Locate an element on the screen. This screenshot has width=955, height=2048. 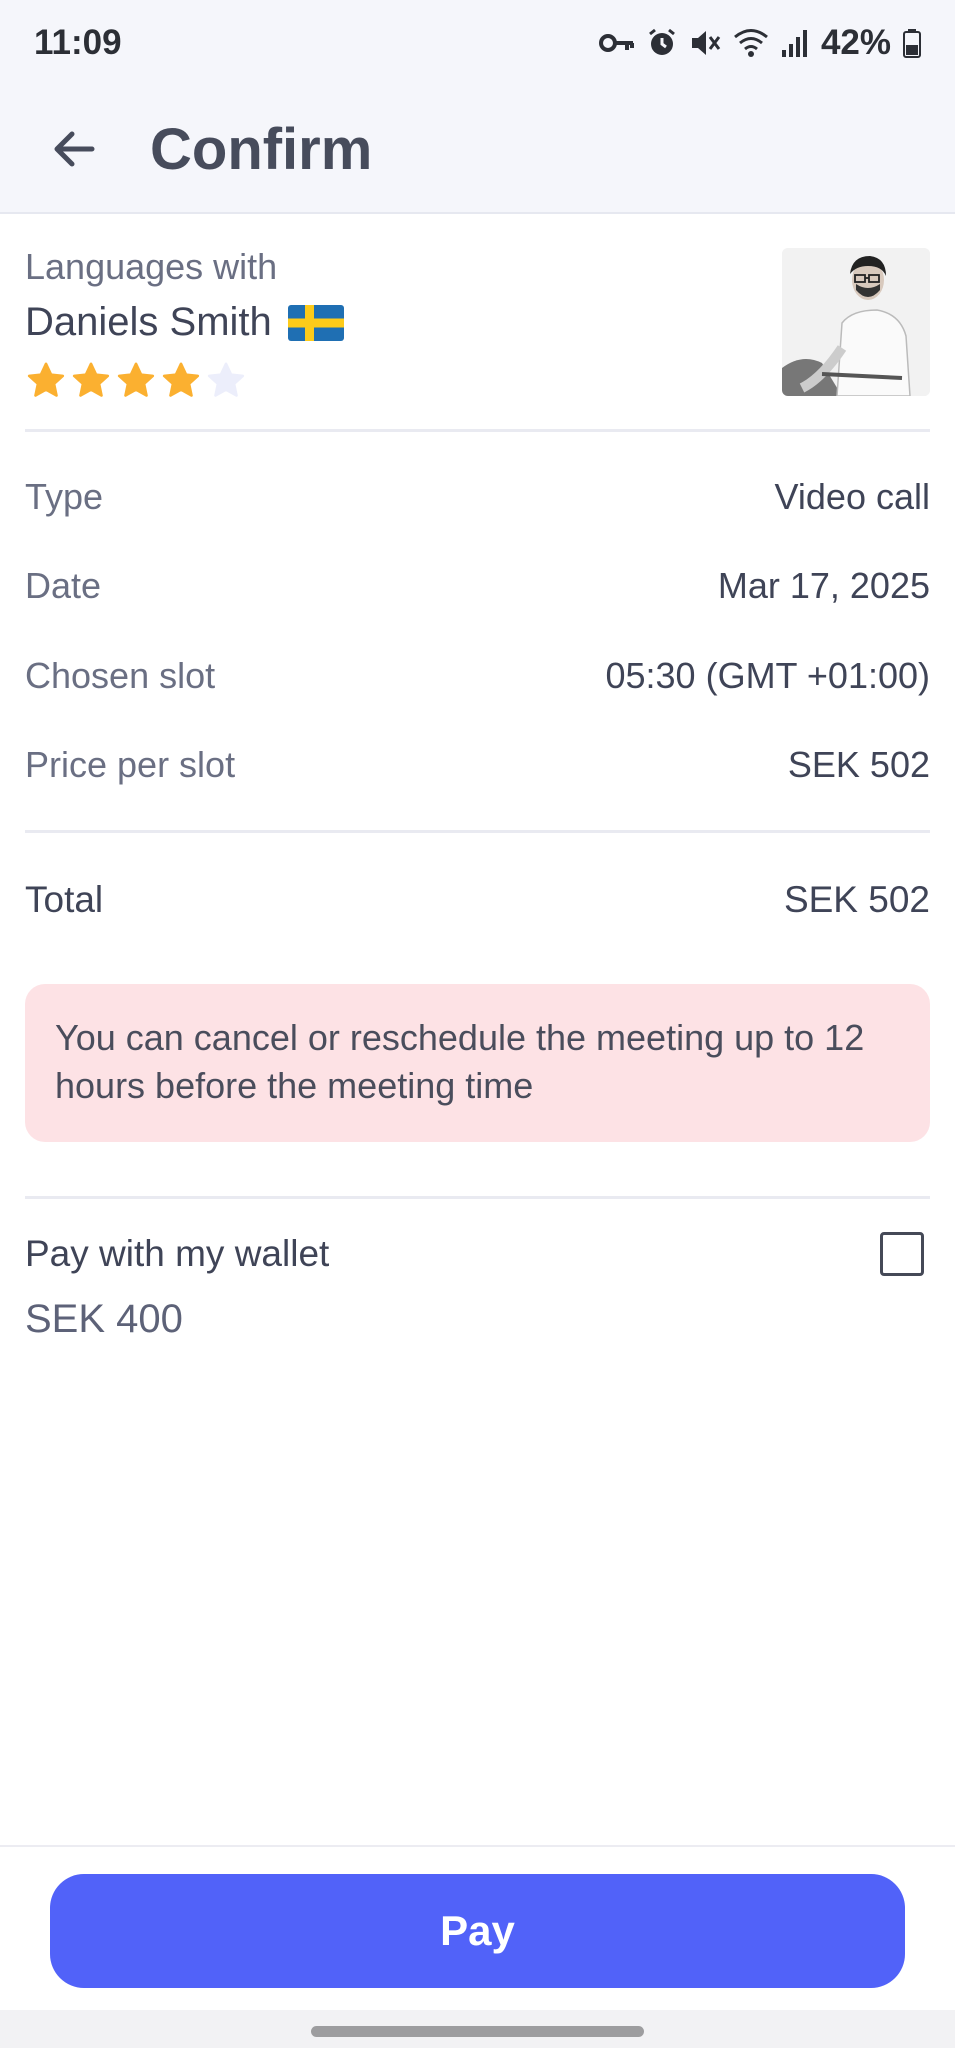
arrow-left-icon is located at coordinates (74, 149).